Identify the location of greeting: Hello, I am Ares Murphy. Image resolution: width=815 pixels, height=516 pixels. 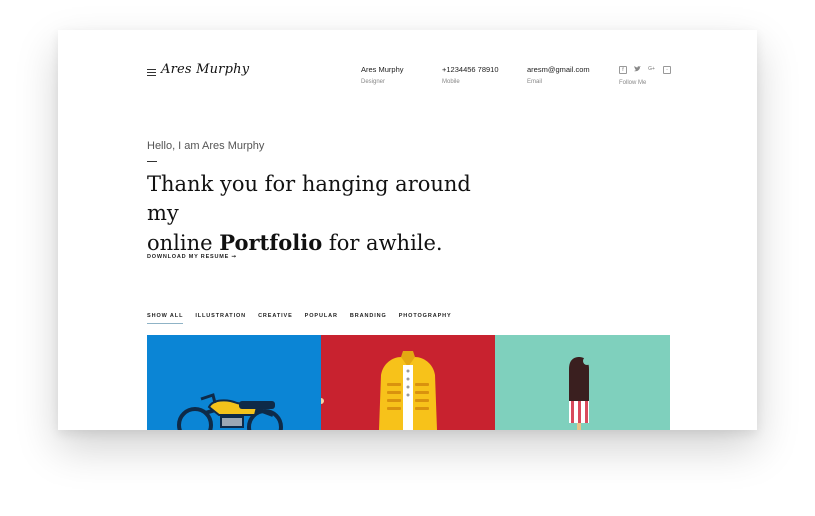
(206, 146).